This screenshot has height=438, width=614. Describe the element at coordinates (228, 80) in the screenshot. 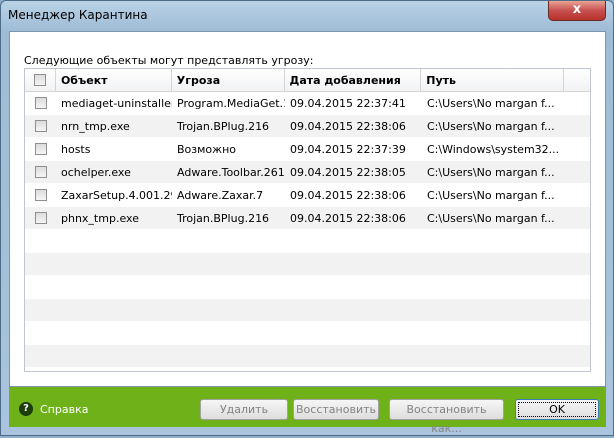

I see `column-threat: Угроза` at that location.